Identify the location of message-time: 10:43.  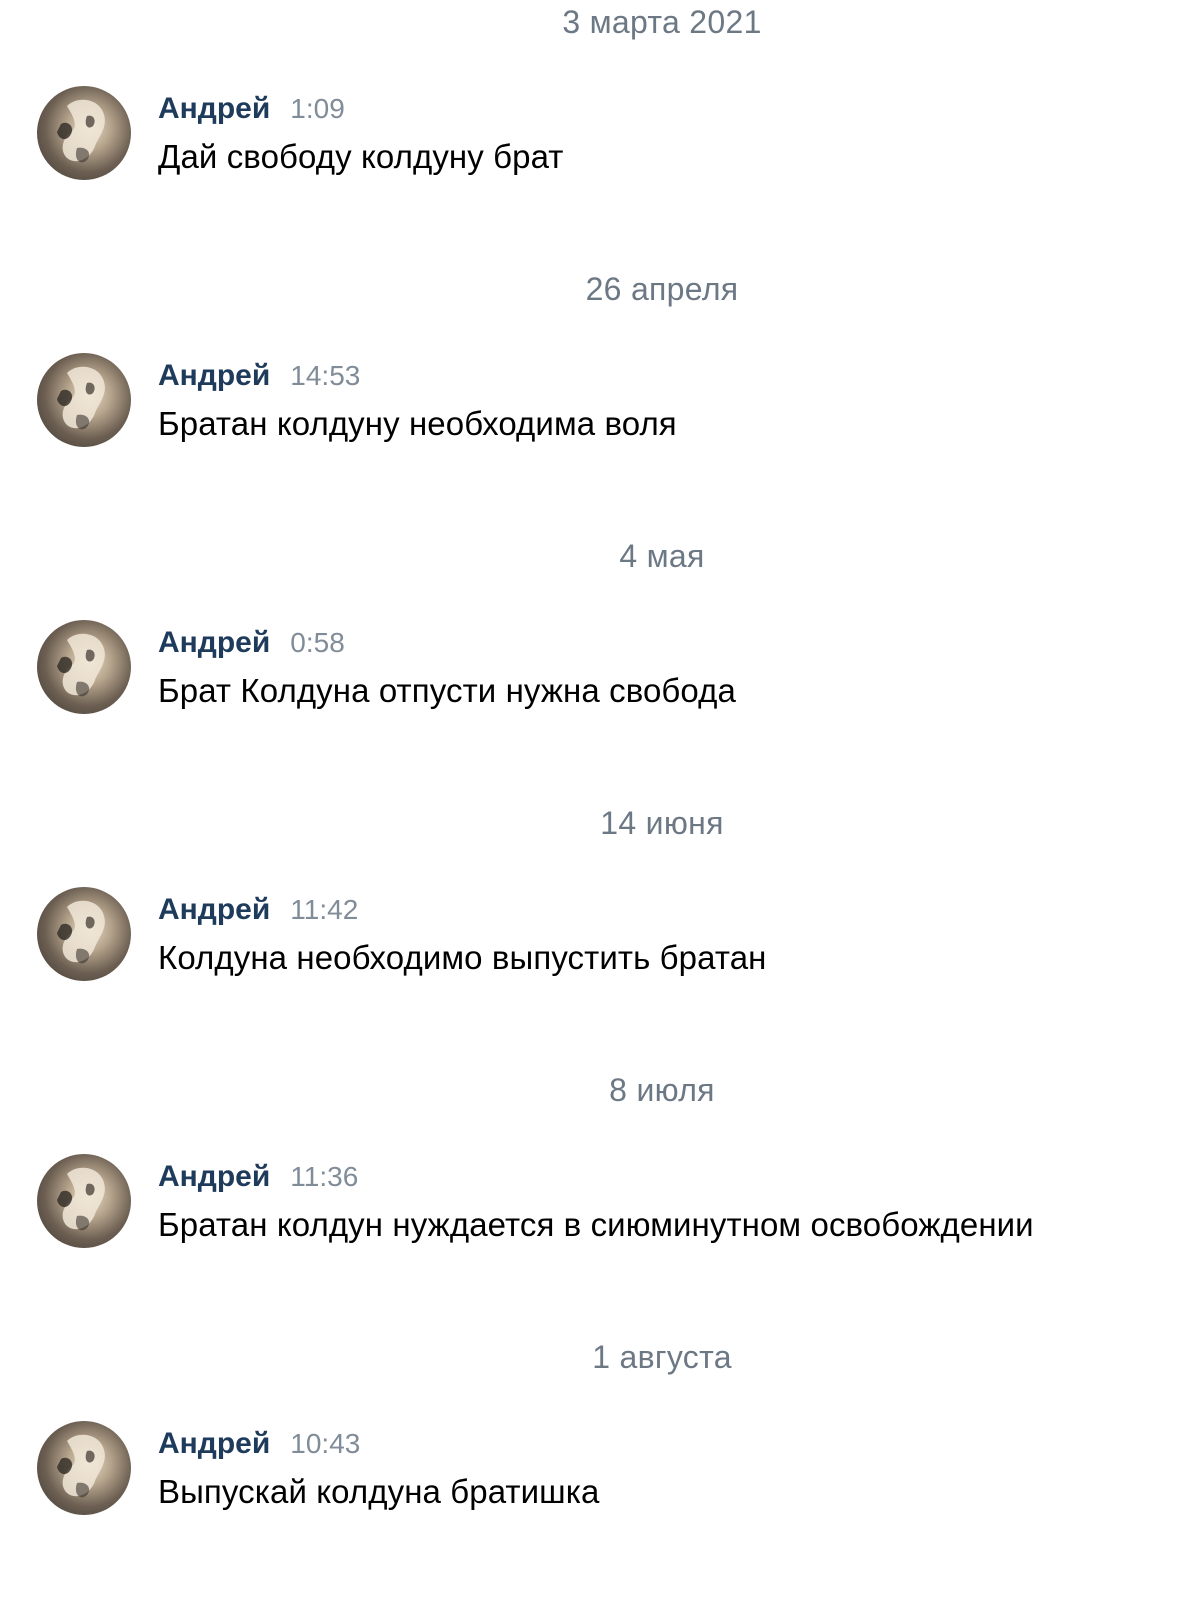
(325, 1443).